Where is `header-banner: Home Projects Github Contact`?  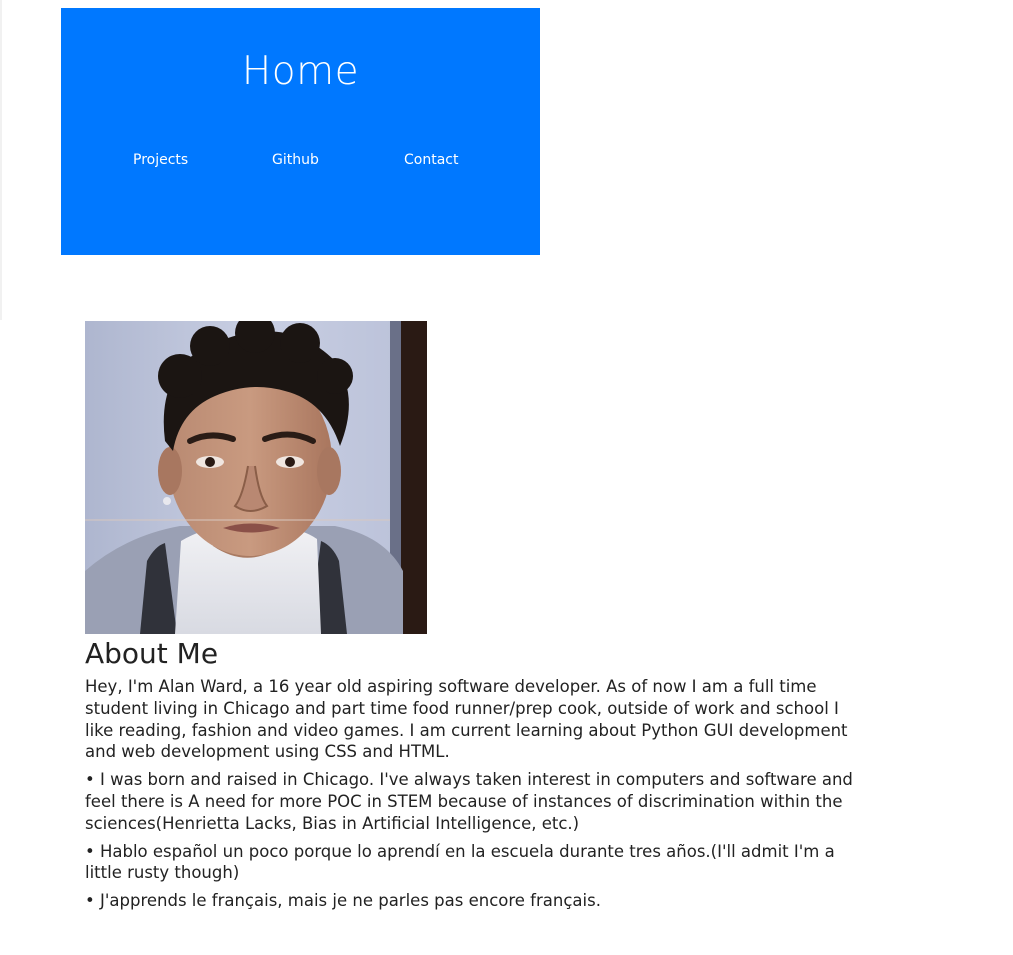 header-banner: Home Projects Github Contact is located at coordinates (300, 131).